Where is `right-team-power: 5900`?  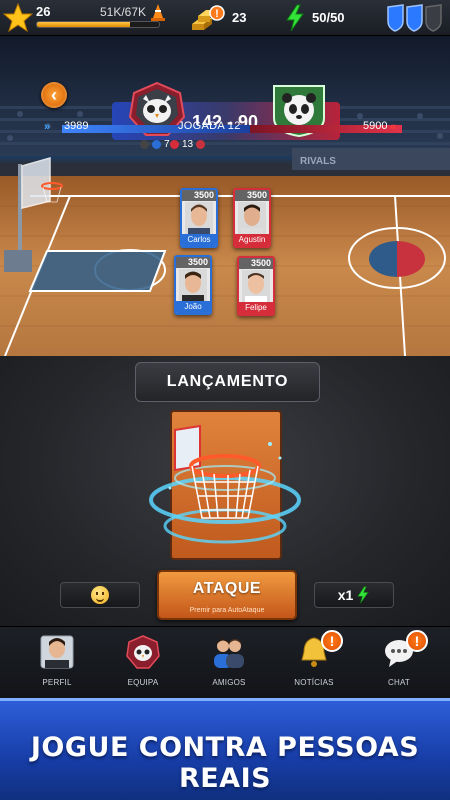 right-team-power: 5900 is located at coordinates (375, 126).